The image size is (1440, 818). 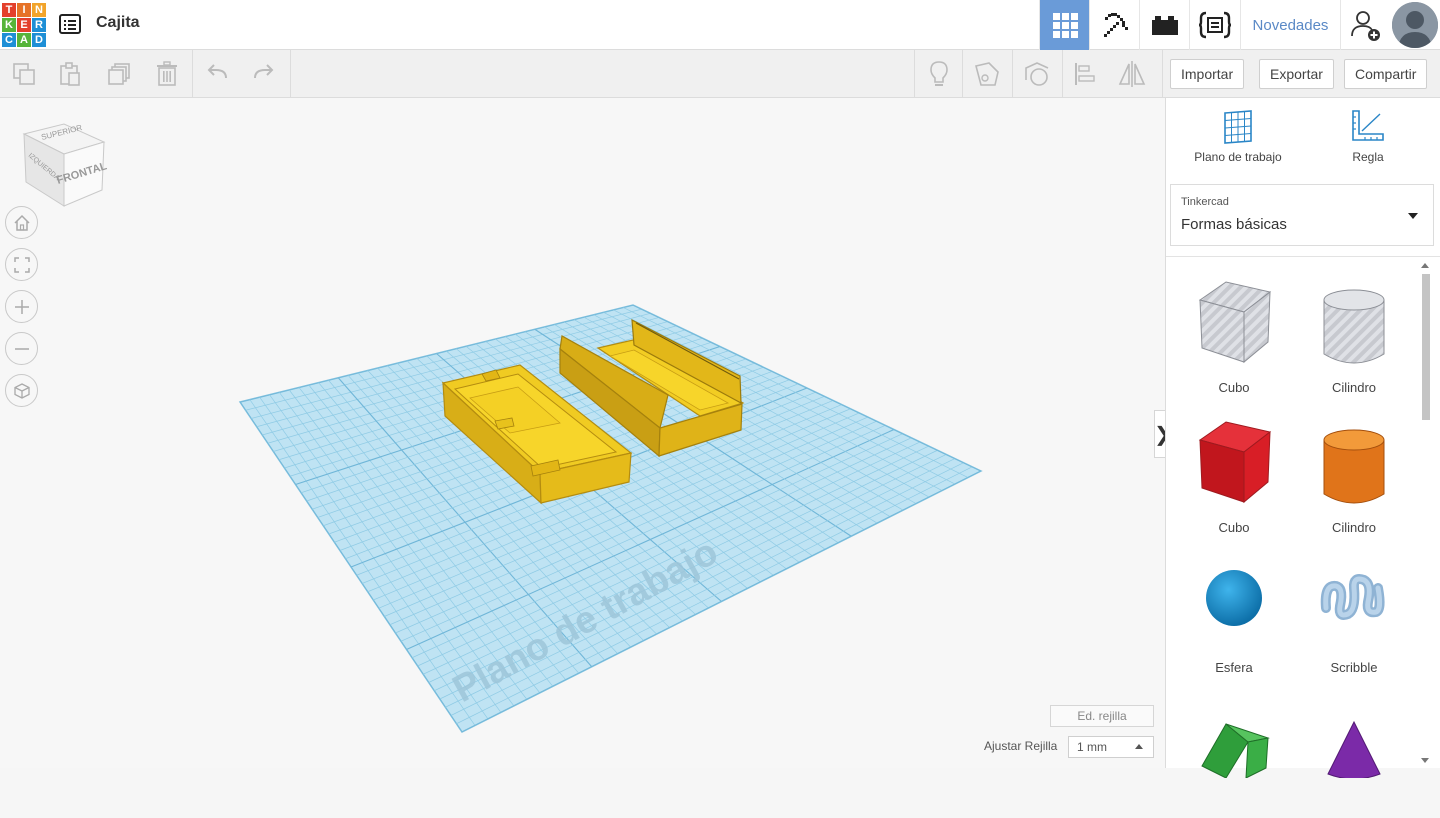 What do you see at coordinates (39, 10) in the screenshot?
I see `logo-letter: N` at bounding box center [39, 10].